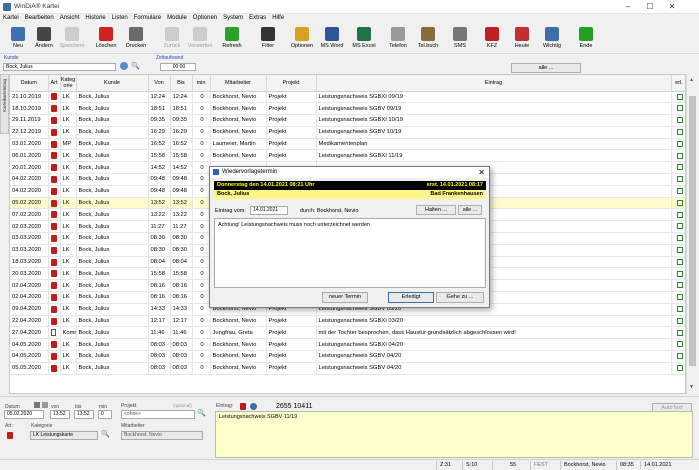  What do you see at coordinates (181, 83) in the screenshot?
I see `column-header: Bis` at bounding box center [181, 83].